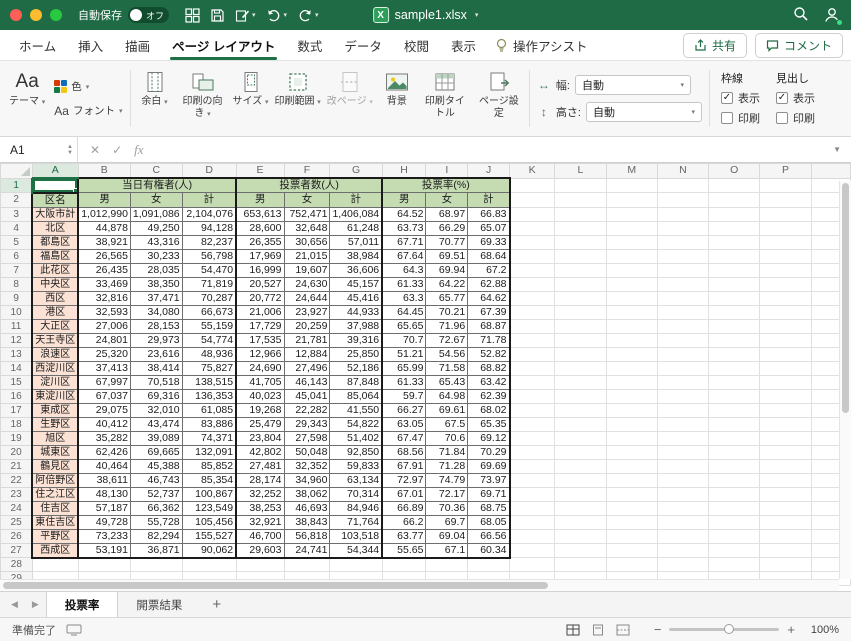 The height and width of the screenshot is (641, 851). Describe the element at coordinates (138, 150) in the screenshot. I see `insert-function-button: fx` at that location.